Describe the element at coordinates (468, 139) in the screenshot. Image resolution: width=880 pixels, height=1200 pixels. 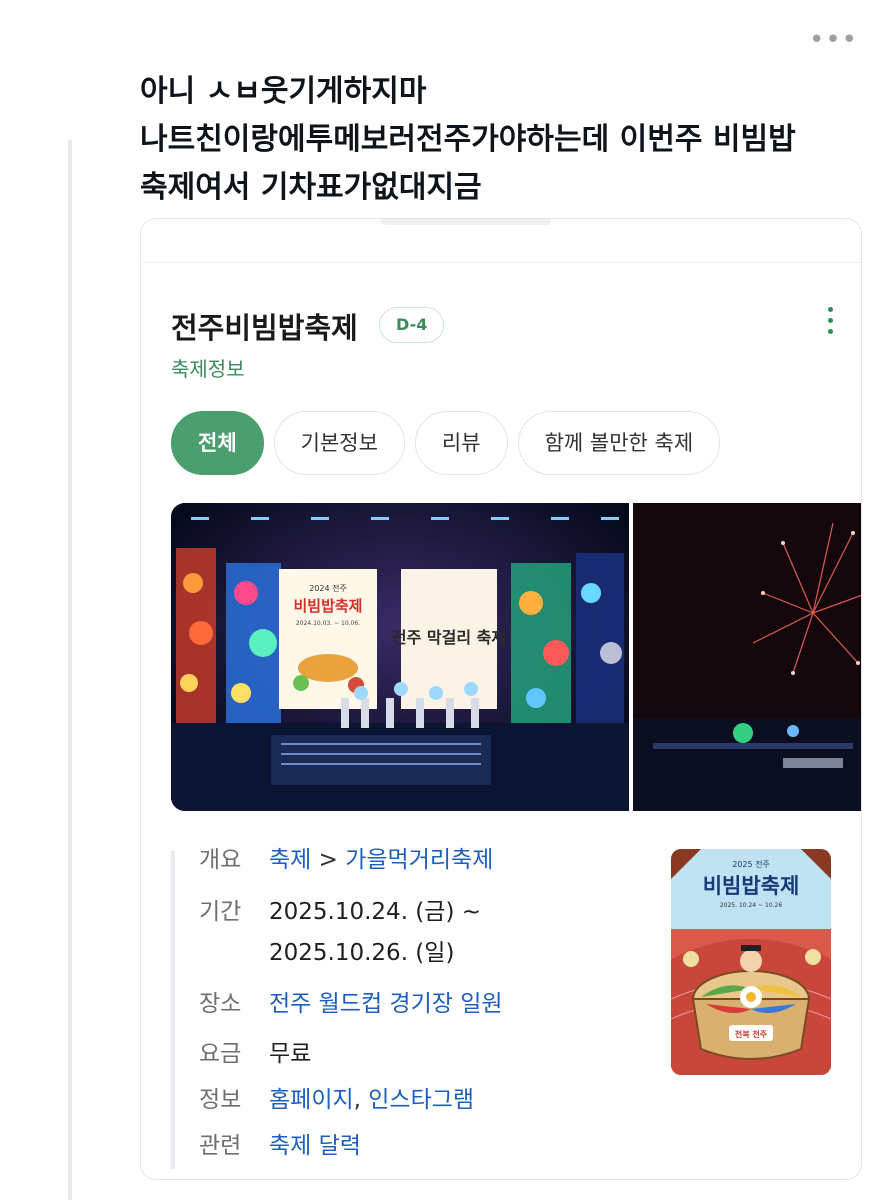
I see `post-line: 나트친이랑에투메보러전주가야하는데 이번주 비빔밥` at that location.